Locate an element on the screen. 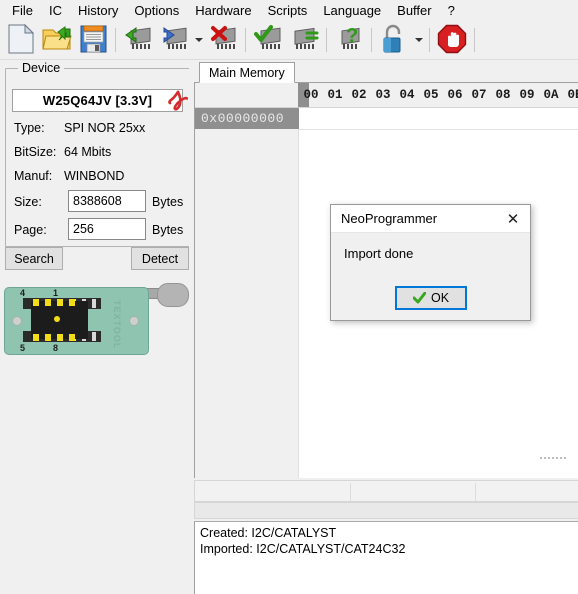 The width and height of the screenshot is (578, 594). device-size-input: 8388608 is located at coordinates (107, 201).